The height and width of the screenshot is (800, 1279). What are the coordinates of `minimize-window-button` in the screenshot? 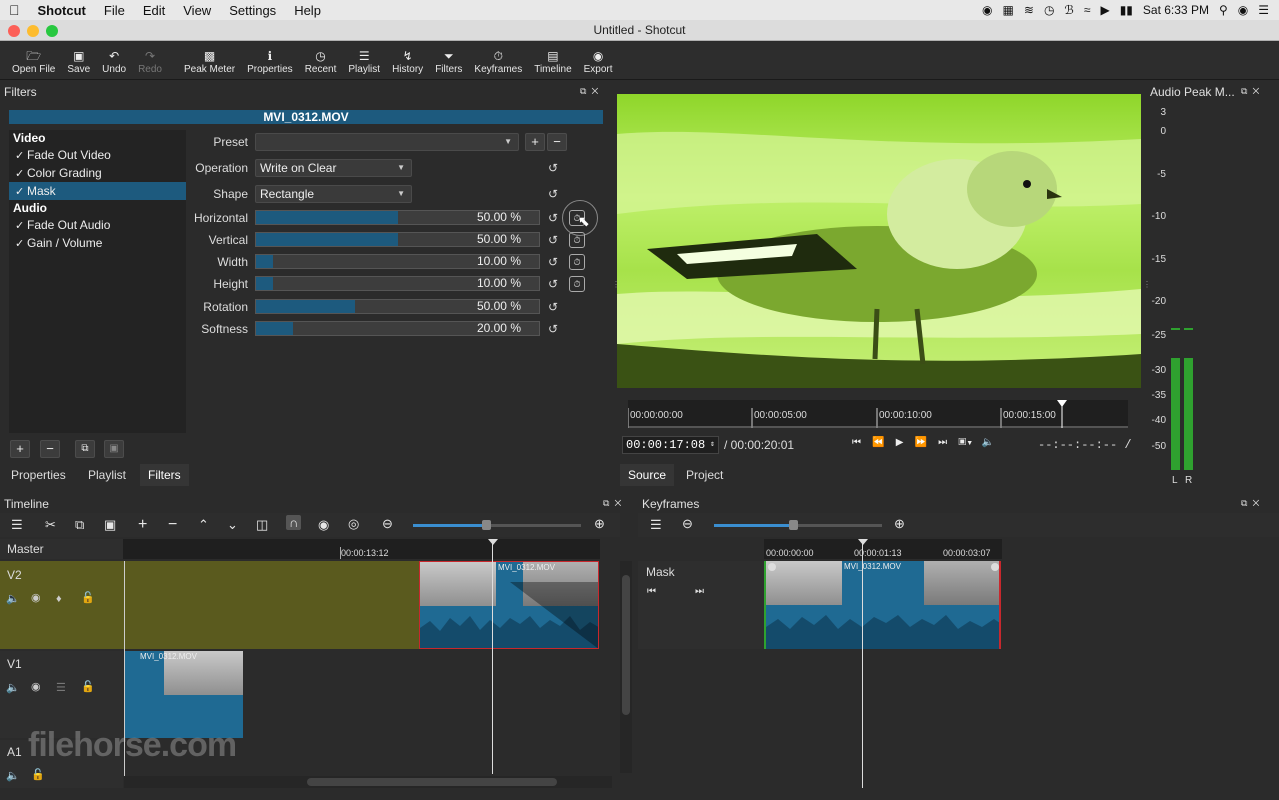 It's located at (33, 31).